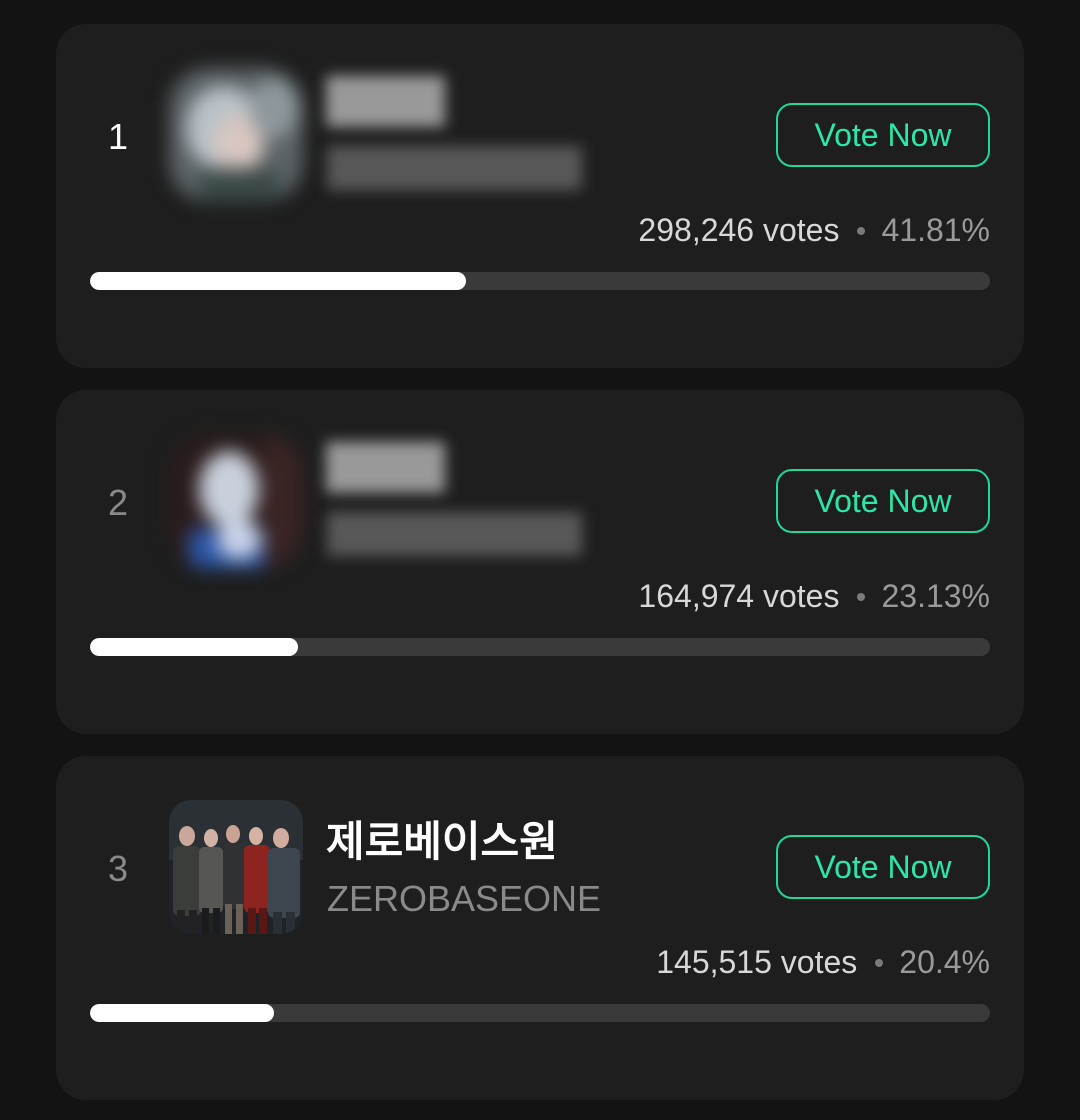 The image size is (1080, 1120). I want to click on vote-percentage: 20.4%, so click(944, 962).